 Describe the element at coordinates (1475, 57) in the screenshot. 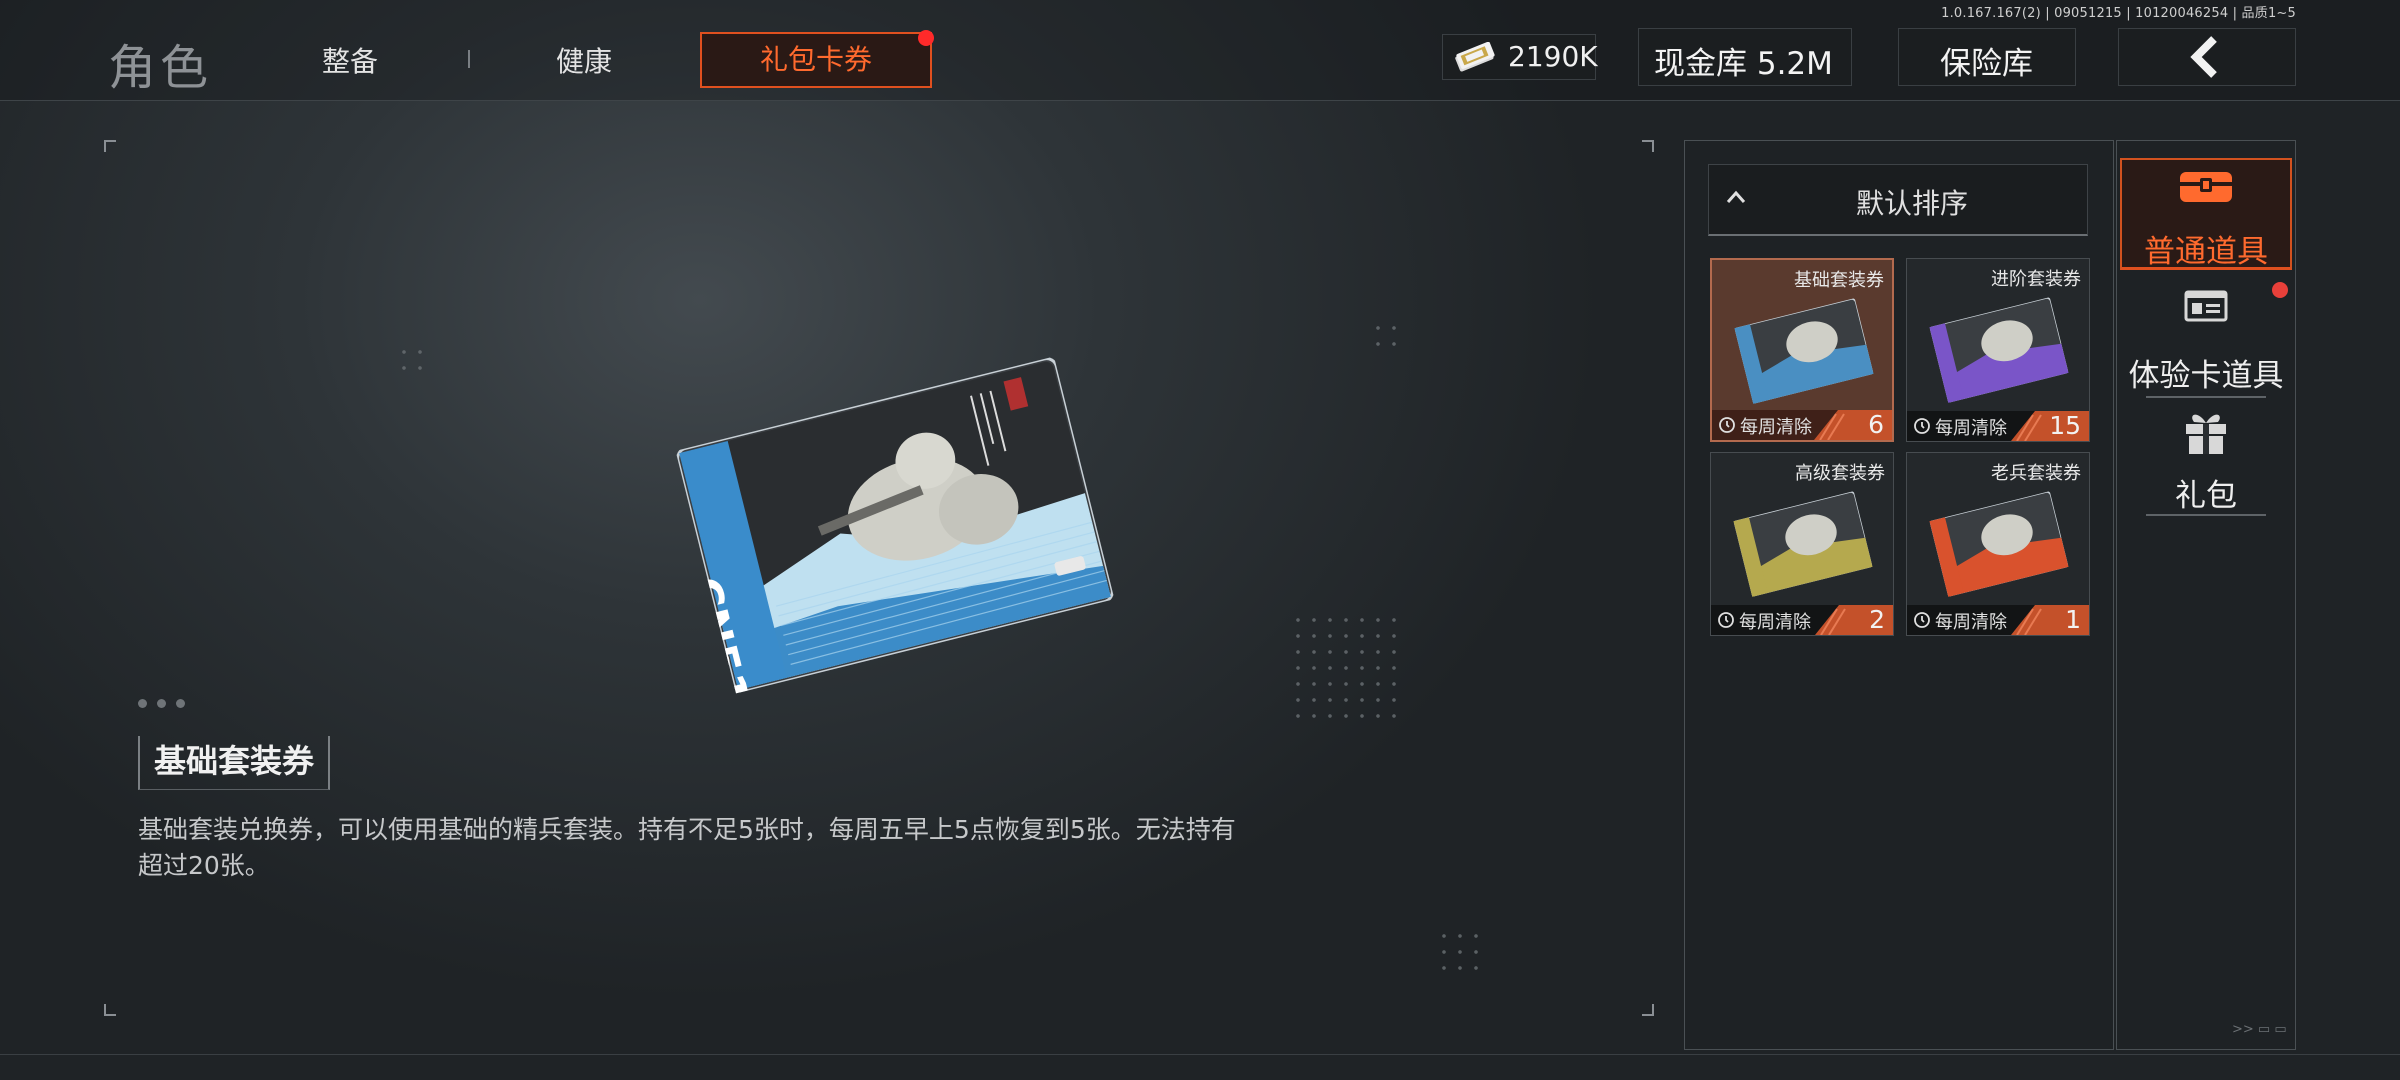

I see `cash-bundle-icon` at that location.